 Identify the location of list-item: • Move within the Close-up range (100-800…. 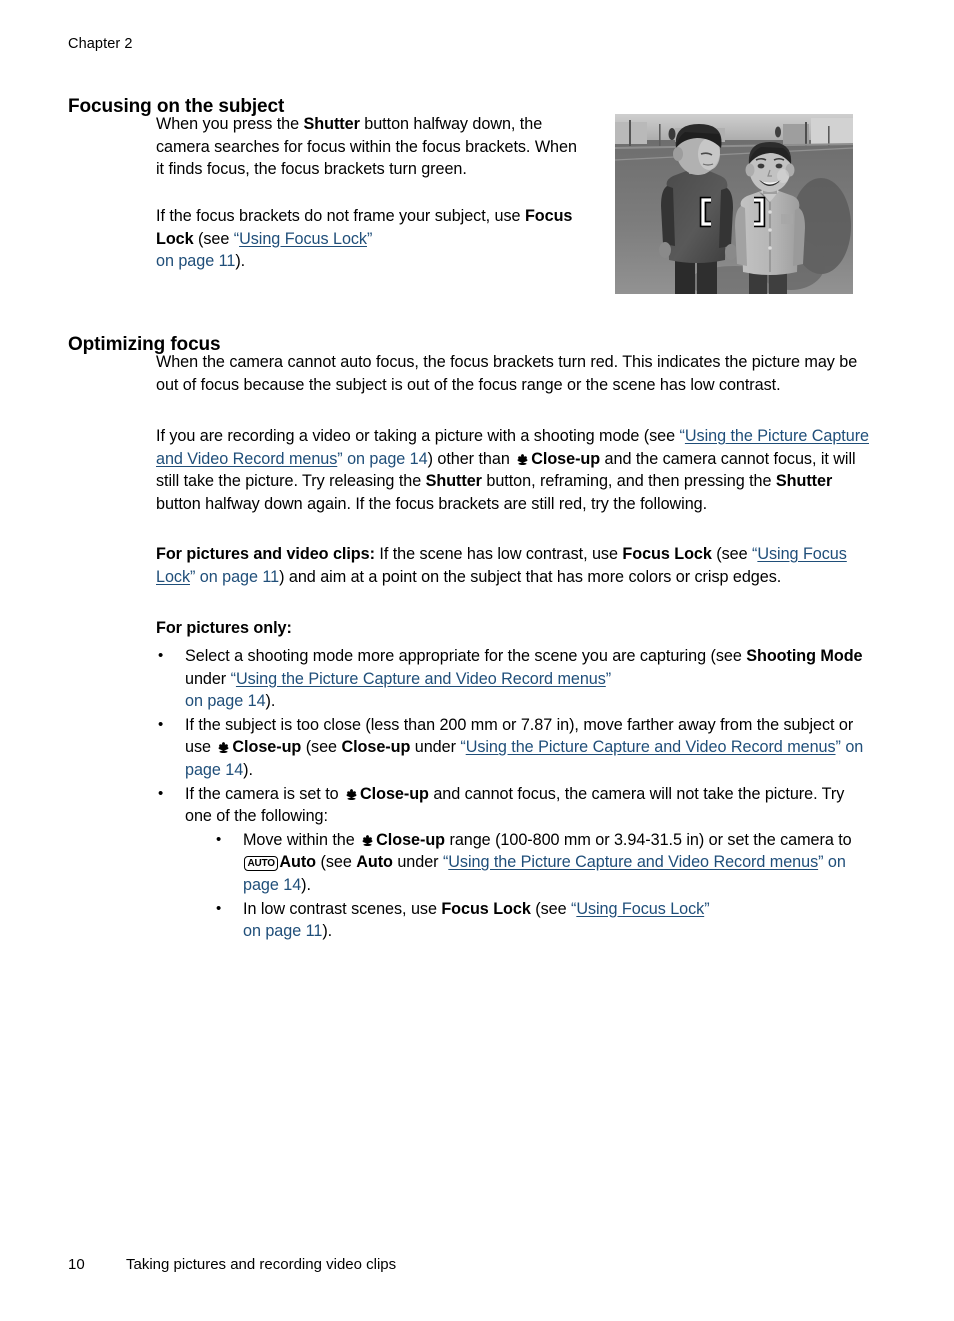
(542, 863).